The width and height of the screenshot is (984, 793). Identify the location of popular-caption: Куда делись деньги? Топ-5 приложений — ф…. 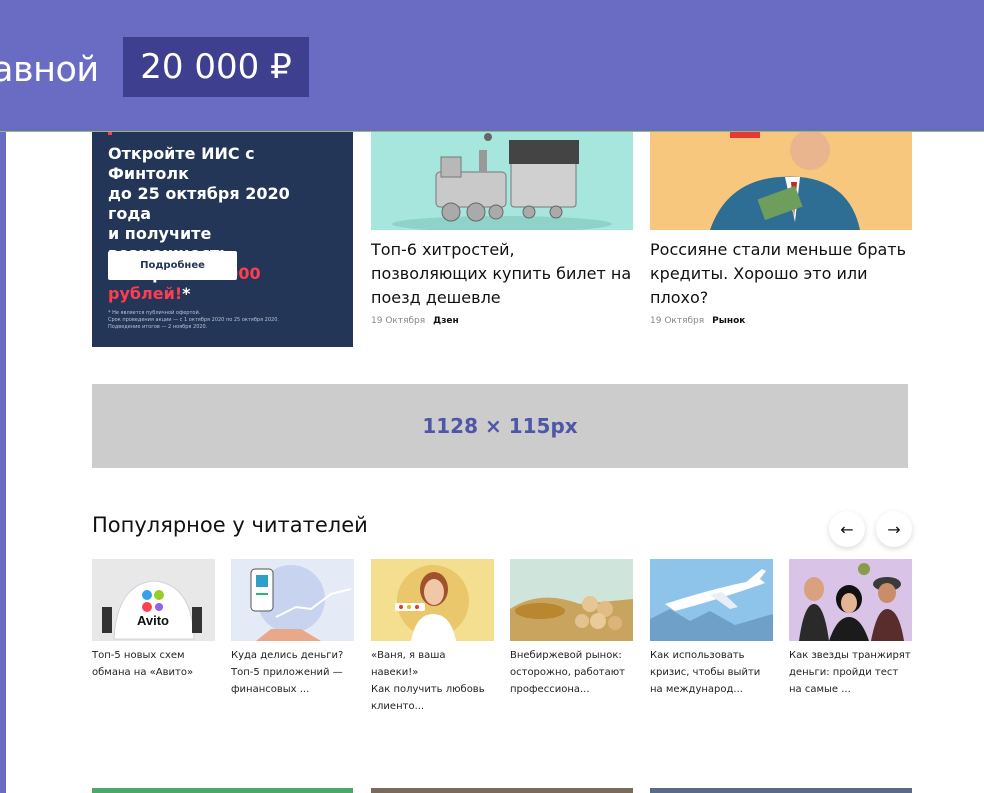
(292, 672).